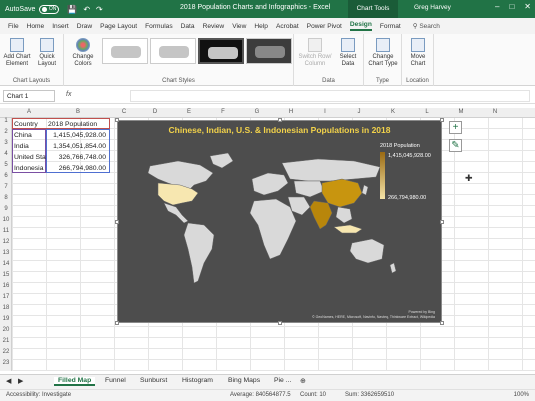 This screenshot has width=535, height=401. I want to click on tab-home: Home, so click(36, 26).